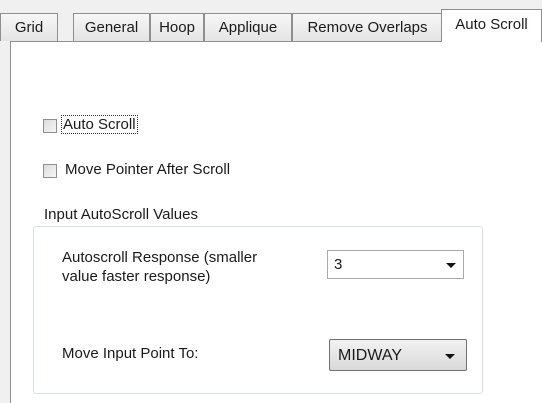  I want to click on auto-scroll-label: Auto Scroll, so click(99, 124).